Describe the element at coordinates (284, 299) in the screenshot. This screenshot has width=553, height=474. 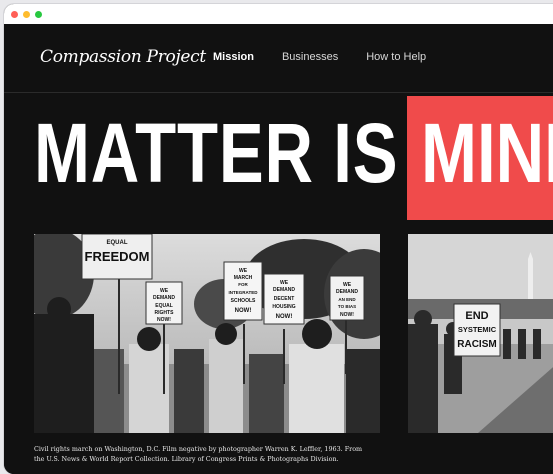
I see `svg-text: DECENT` at that location.